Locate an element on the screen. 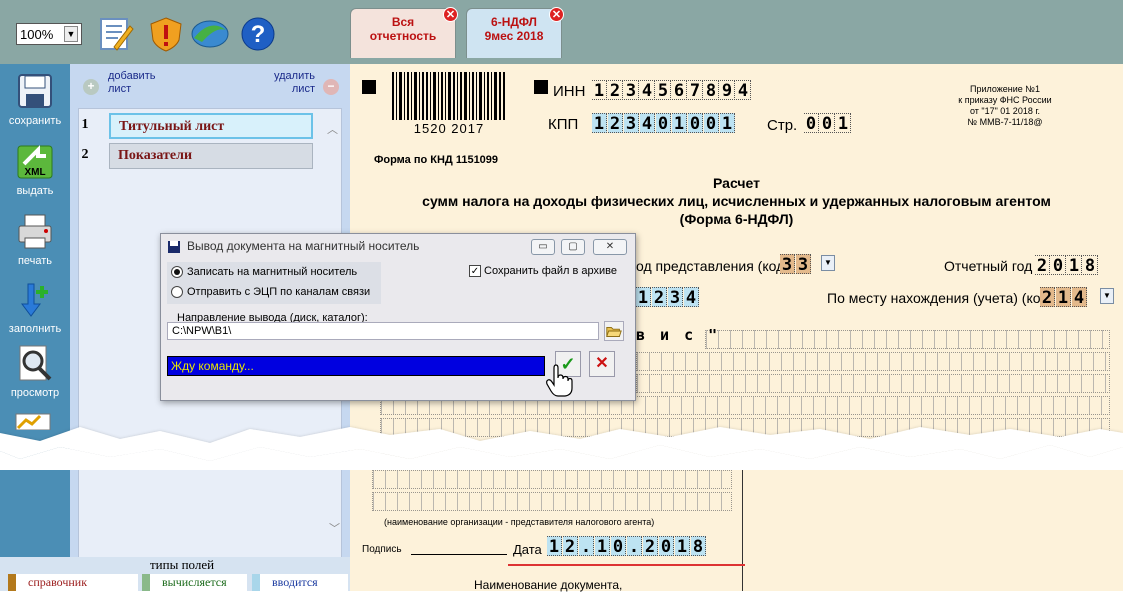 Image resolution: width=1123 pixels, height=592 pixels. inn-field: 1234567894 is located at coordinates (672, 90).